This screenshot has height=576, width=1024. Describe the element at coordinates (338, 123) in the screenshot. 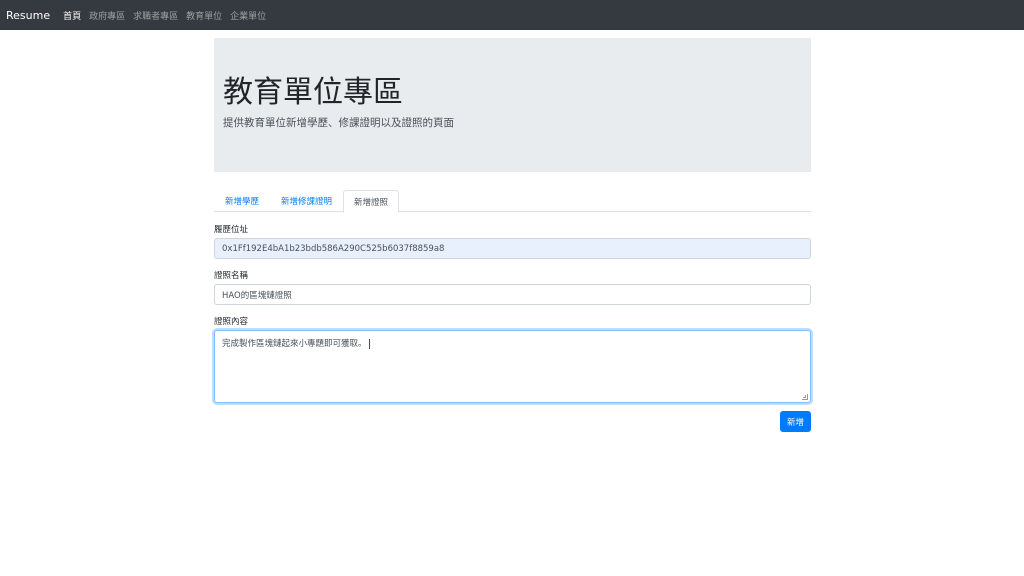

I see `page-description: 提供教育單位新增學歷、修課證明以及證照的頁面` at that location.